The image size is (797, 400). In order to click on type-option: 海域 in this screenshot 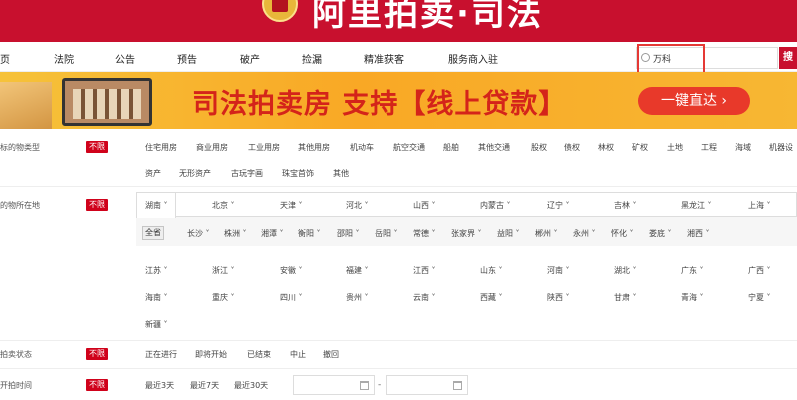, I will do `click(743, 147)`.